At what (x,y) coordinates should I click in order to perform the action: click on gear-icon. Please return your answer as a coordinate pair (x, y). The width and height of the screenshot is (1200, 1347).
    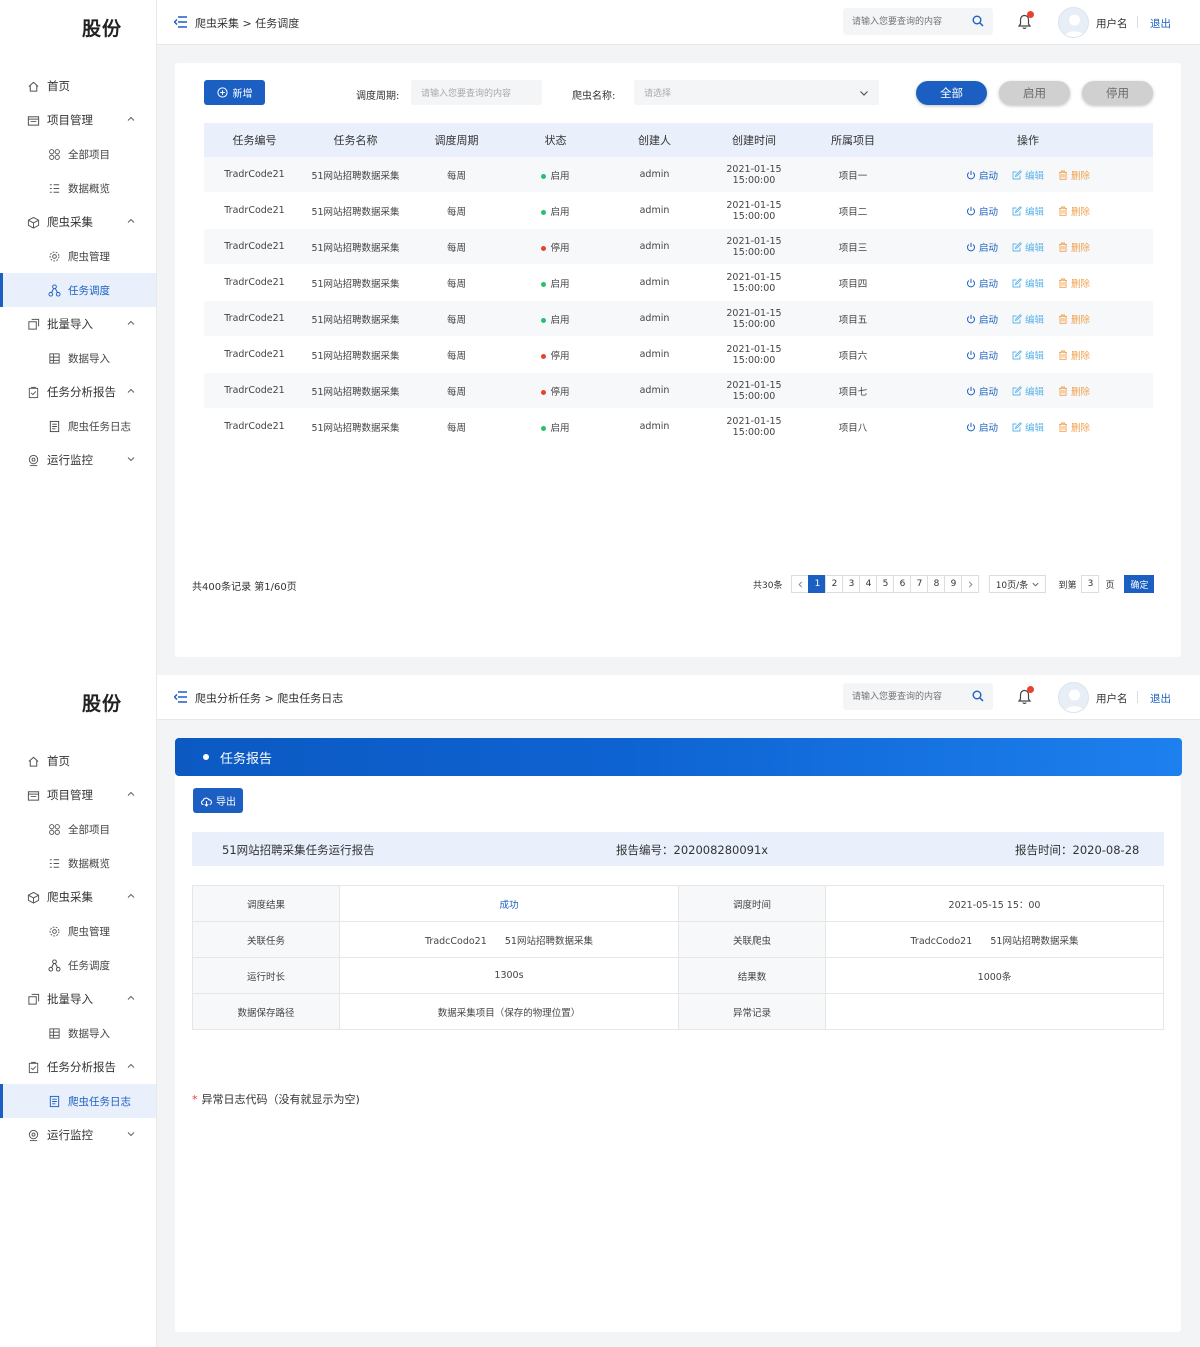
    Looking at the image, I should click on (54, 931).